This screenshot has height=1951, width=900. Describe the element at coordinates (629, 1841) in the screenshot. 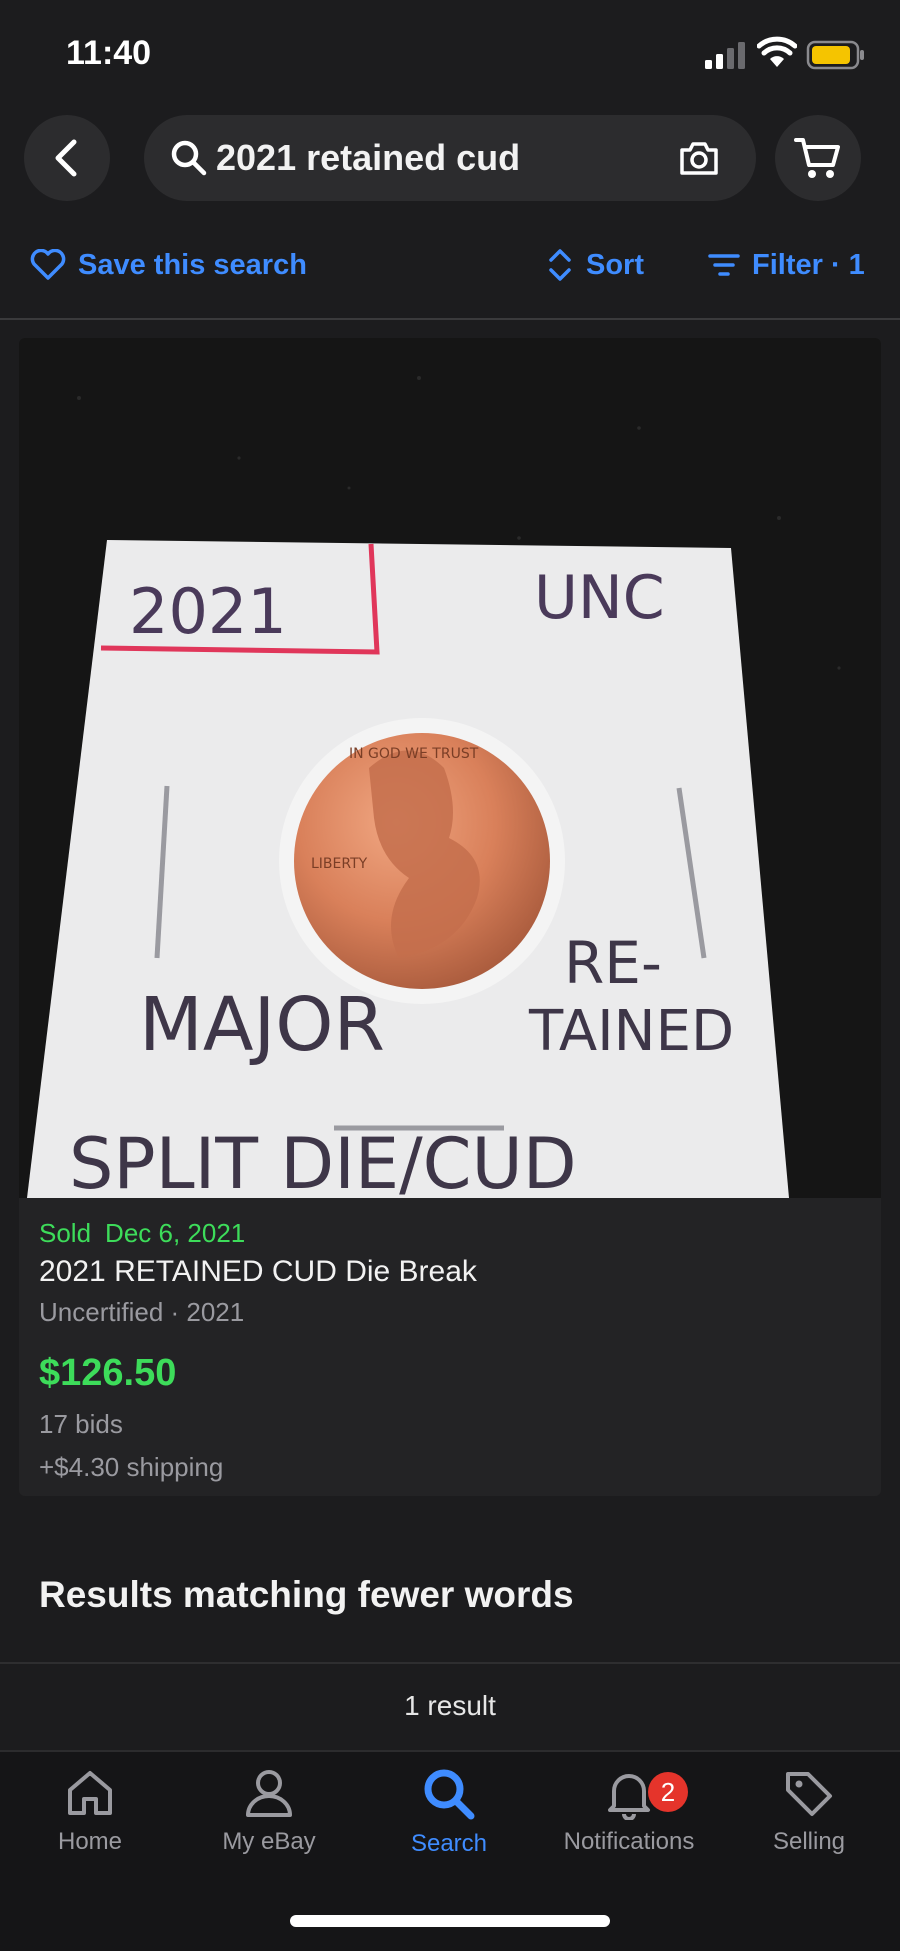

I see `tab-notifications-label: Notifications` at that location.